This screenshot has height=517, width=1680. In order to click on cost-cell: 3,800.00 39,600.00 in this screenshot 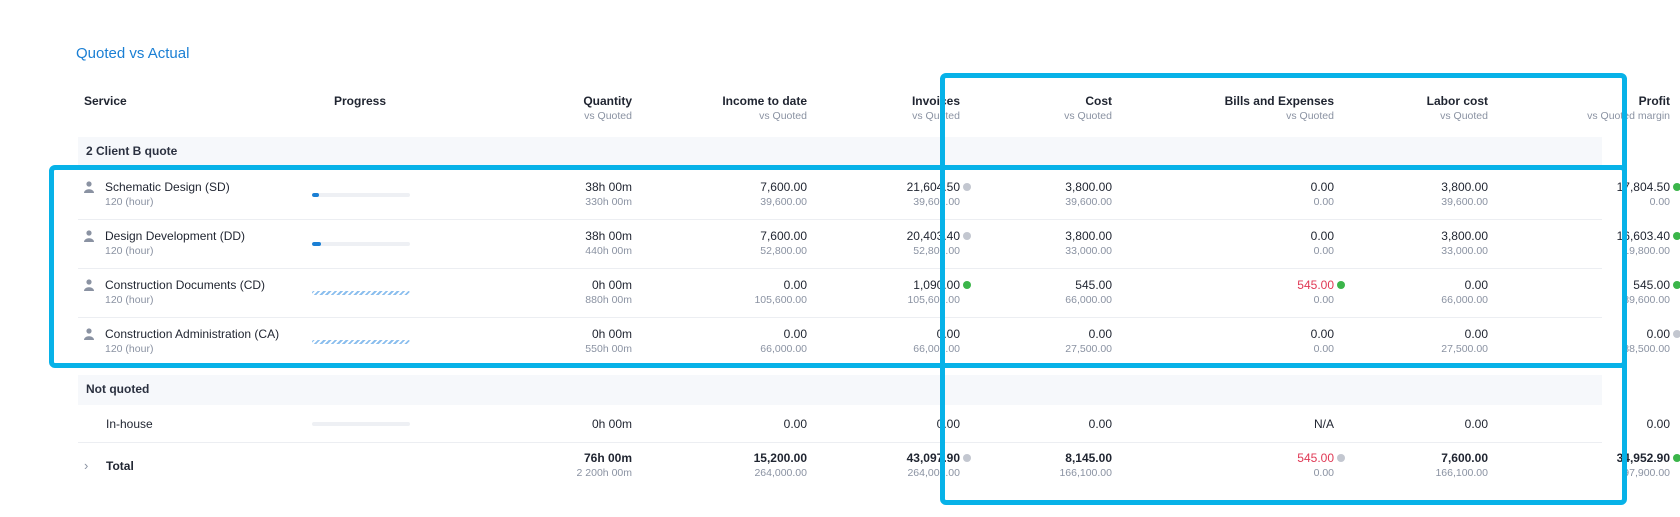, I will do `click(1036, 194)`.